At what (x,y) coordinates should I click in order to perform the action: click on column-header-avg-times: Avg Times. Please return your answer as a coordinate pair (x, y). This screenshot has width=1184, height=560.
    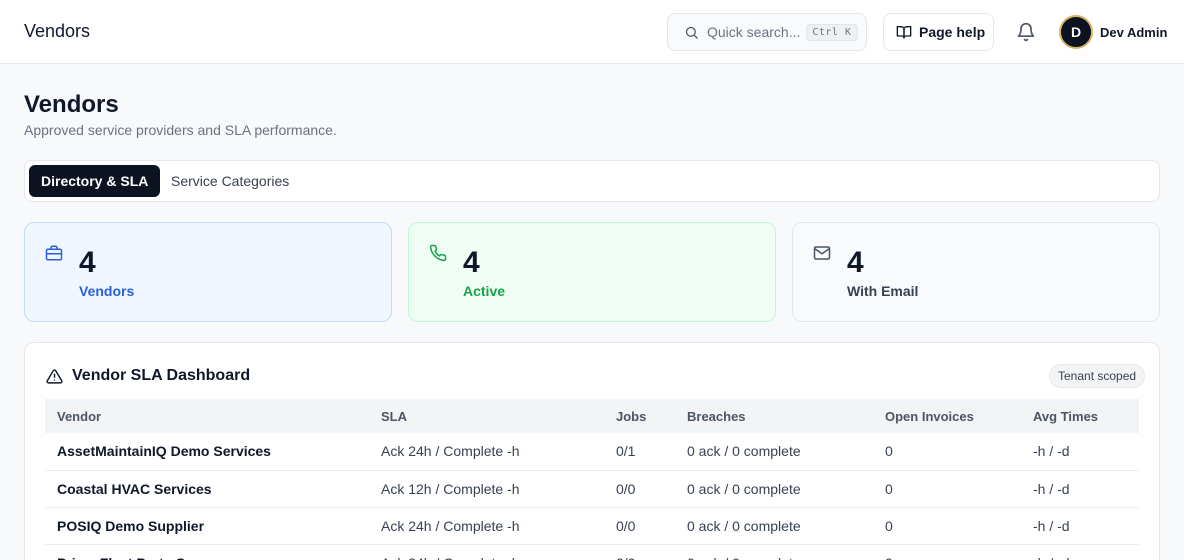
    Looking at the image, I should click on (1080, 416).